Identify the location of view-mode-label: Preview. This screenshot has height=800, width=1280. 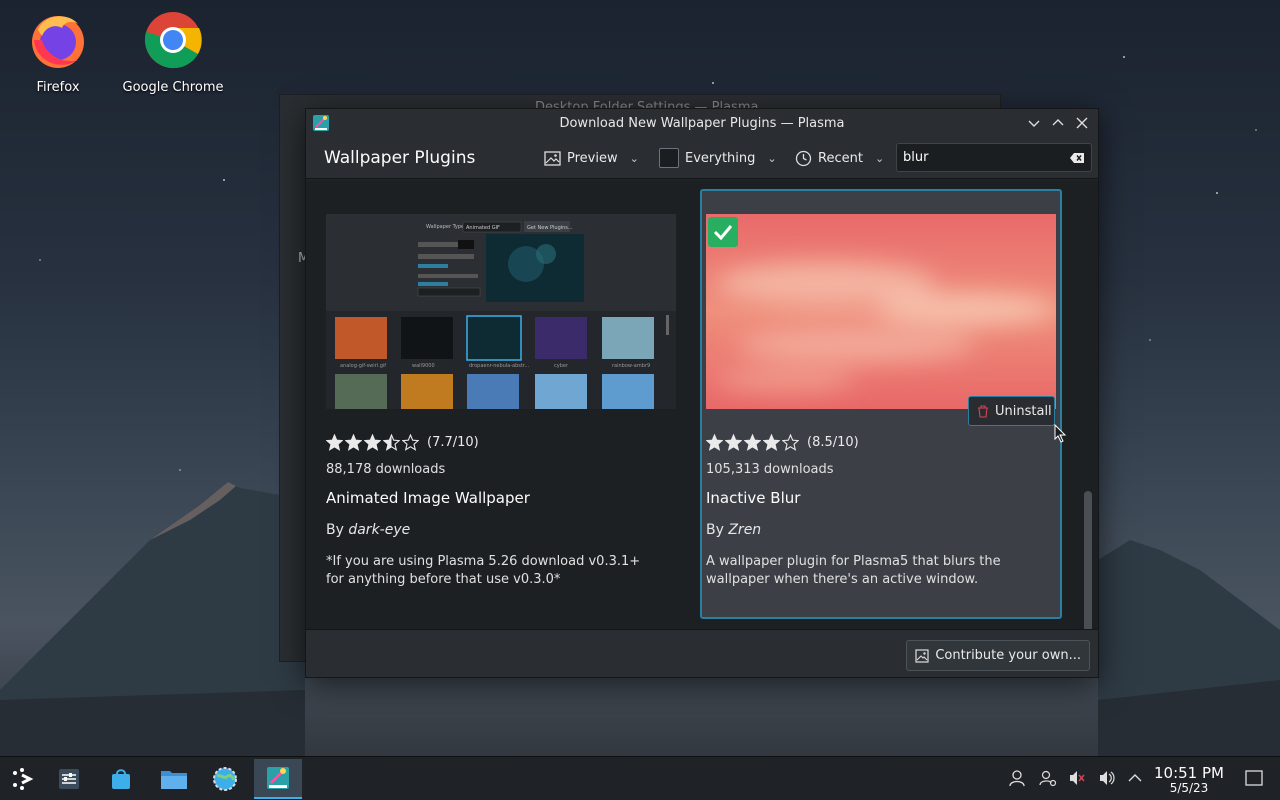
(592, 158).